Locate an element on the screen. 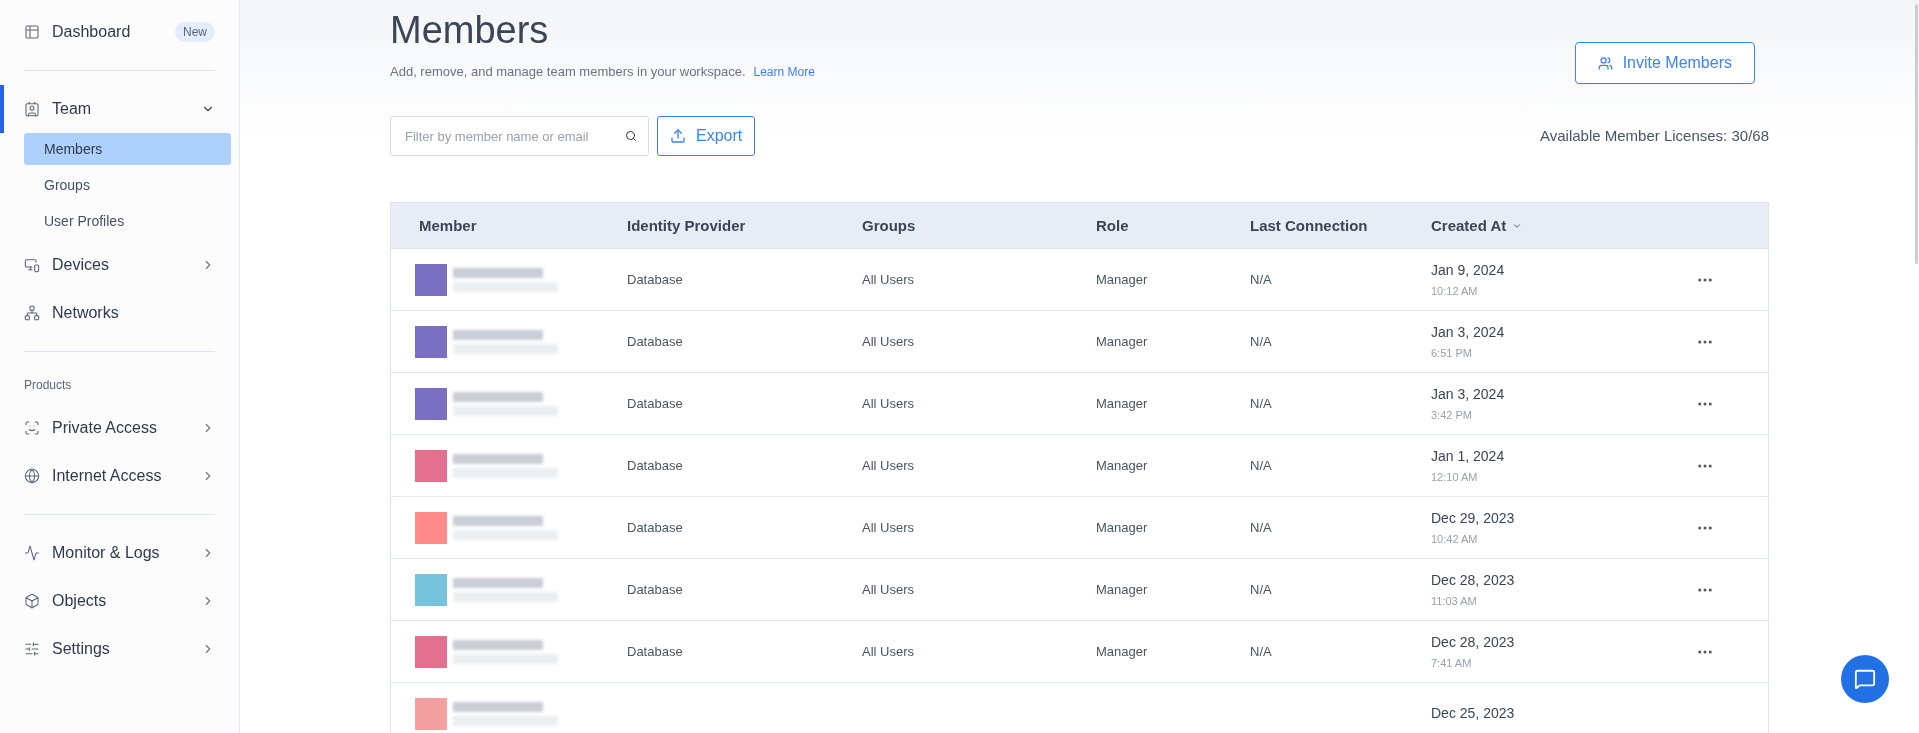  nav-item: Settings is located at coordinates (107, 649).